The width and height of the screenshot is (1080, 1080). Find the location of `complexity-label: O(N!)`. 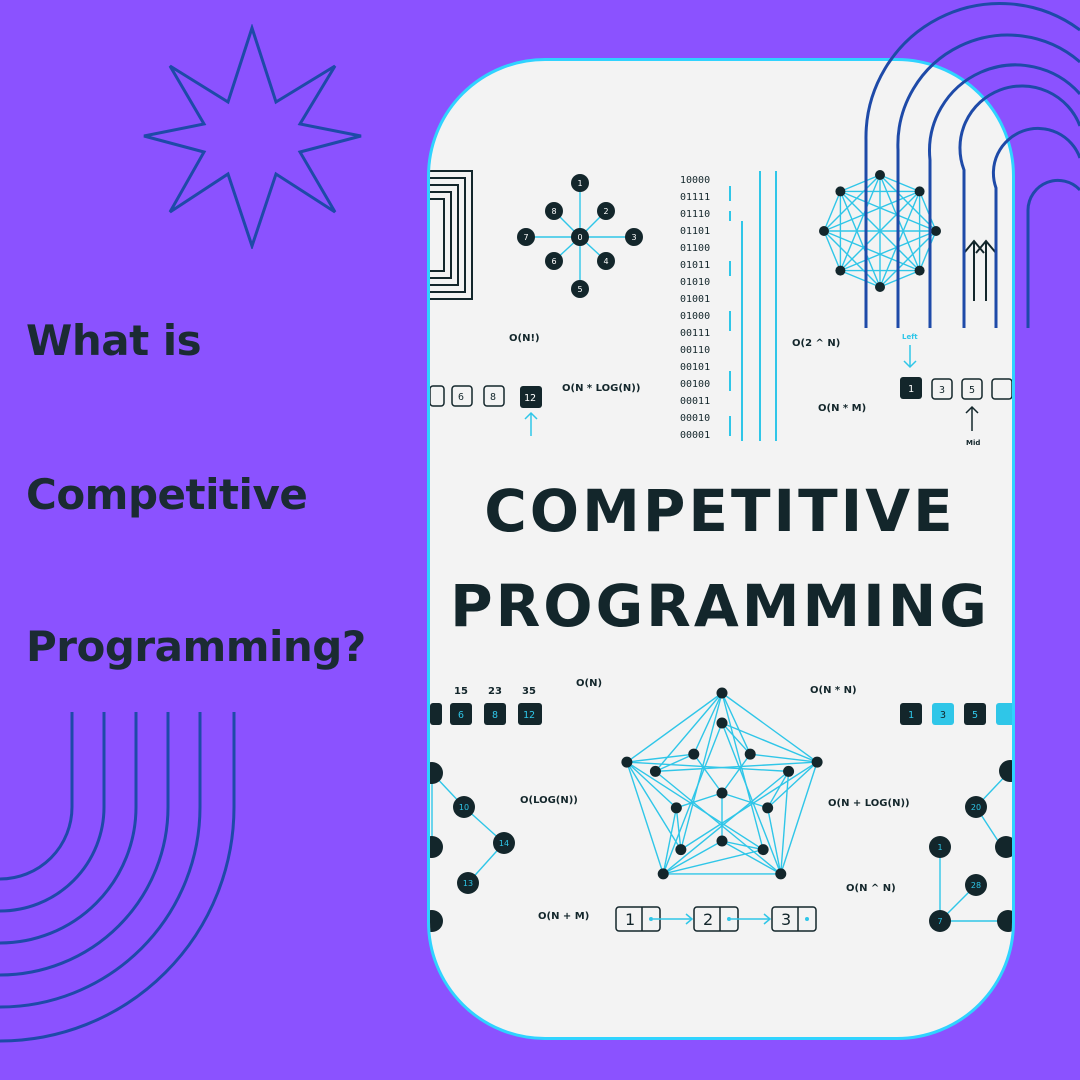

complexity-label: O(N!) is located at coordinates (524, 338).